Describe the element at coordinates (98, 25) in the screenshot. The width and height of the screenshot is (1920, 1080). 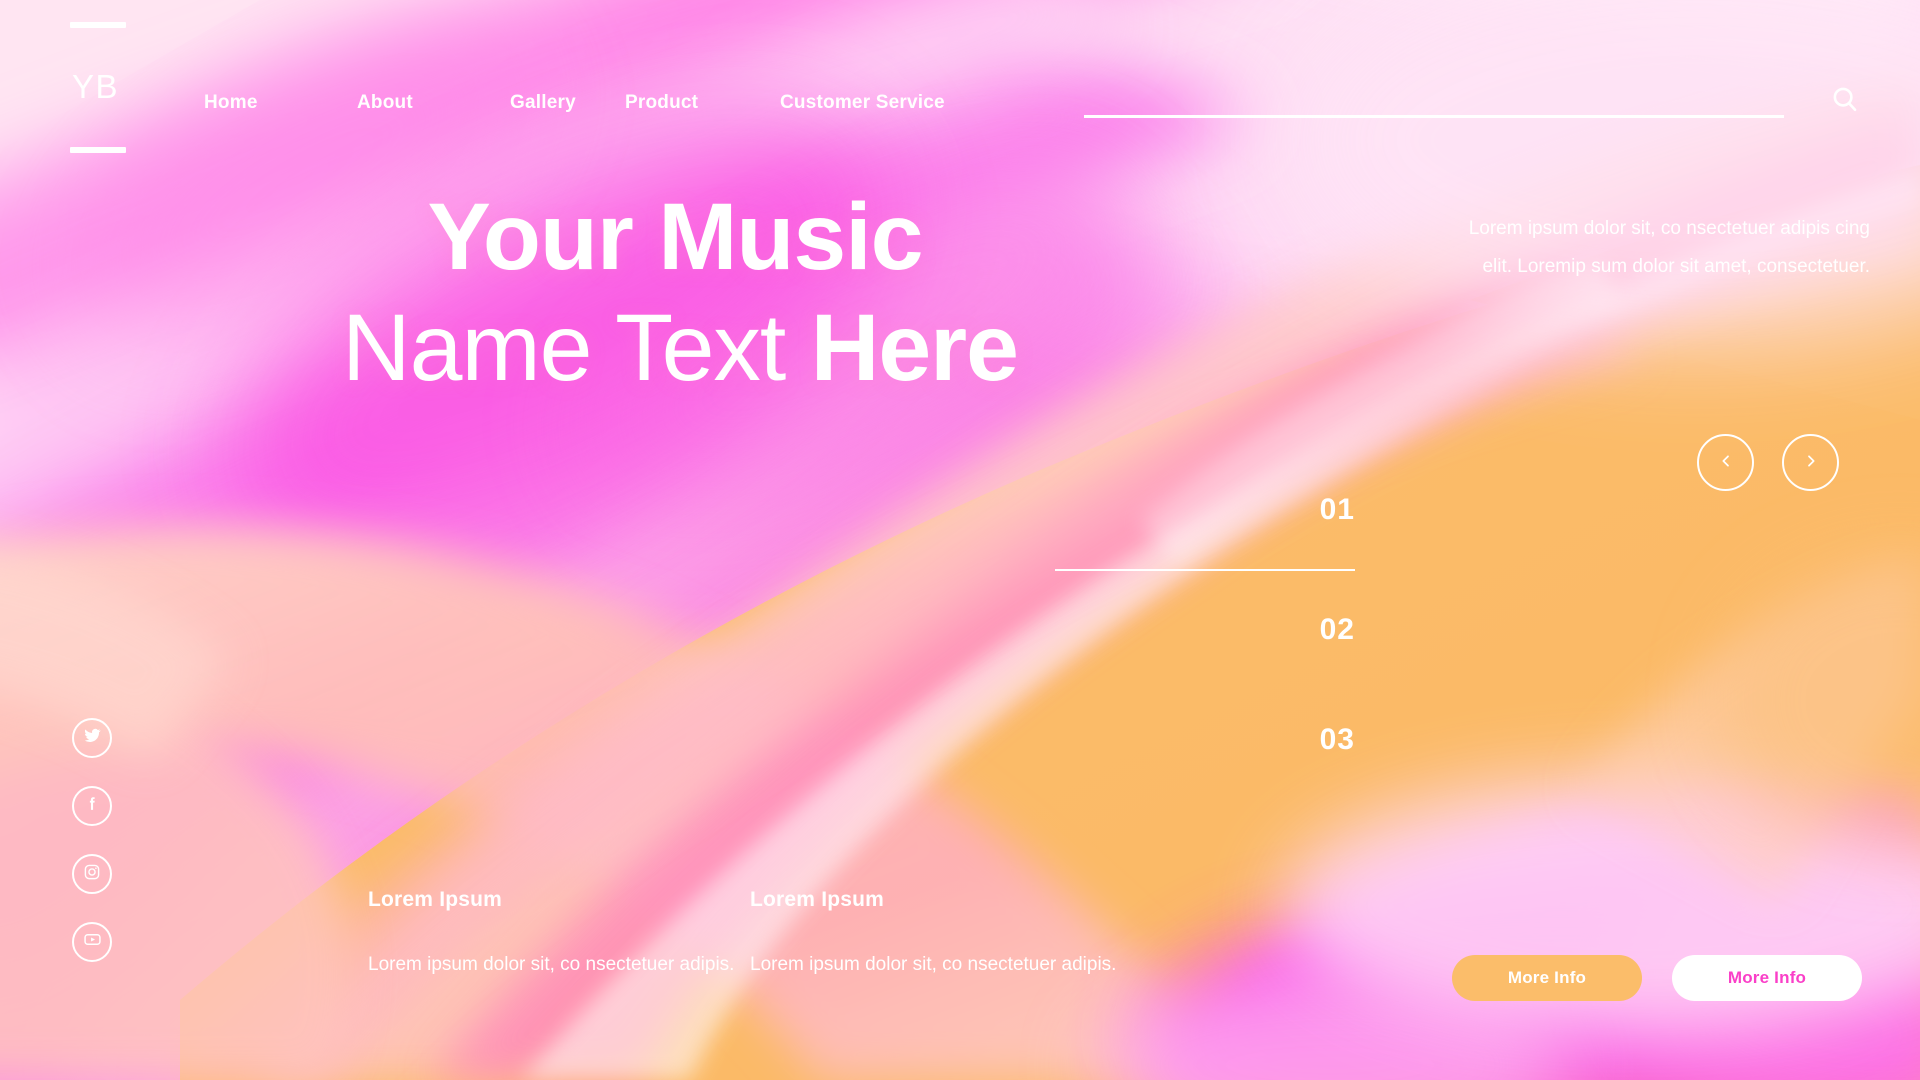
I see `logo-bar-top` at that location.